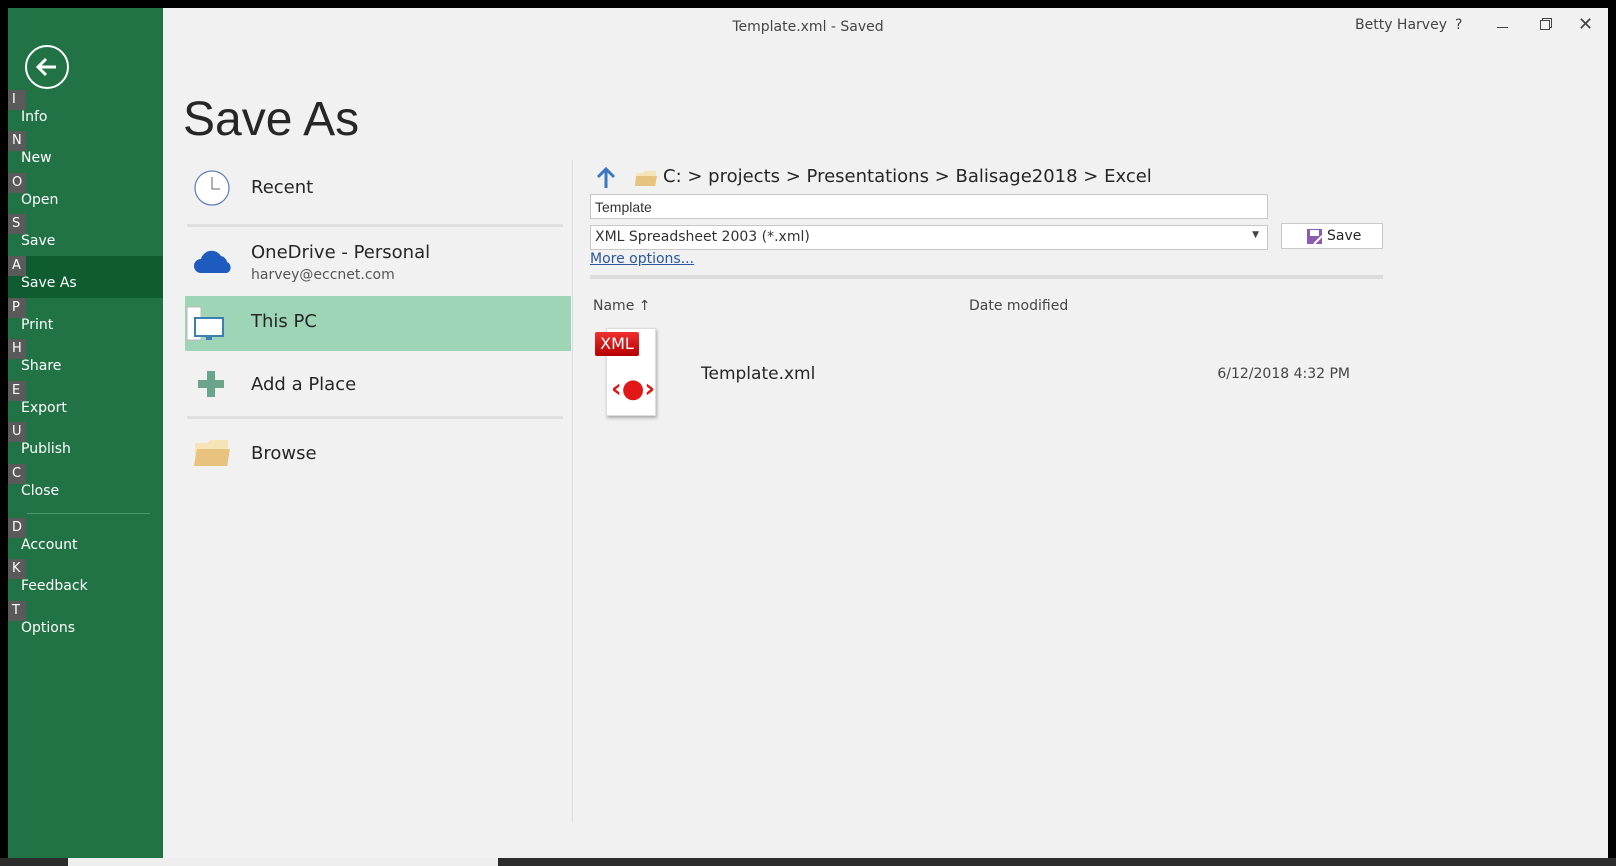  Describe the element at coordinates (1315, 237) in the screenshot. I see `save-disk-icon` at that location.